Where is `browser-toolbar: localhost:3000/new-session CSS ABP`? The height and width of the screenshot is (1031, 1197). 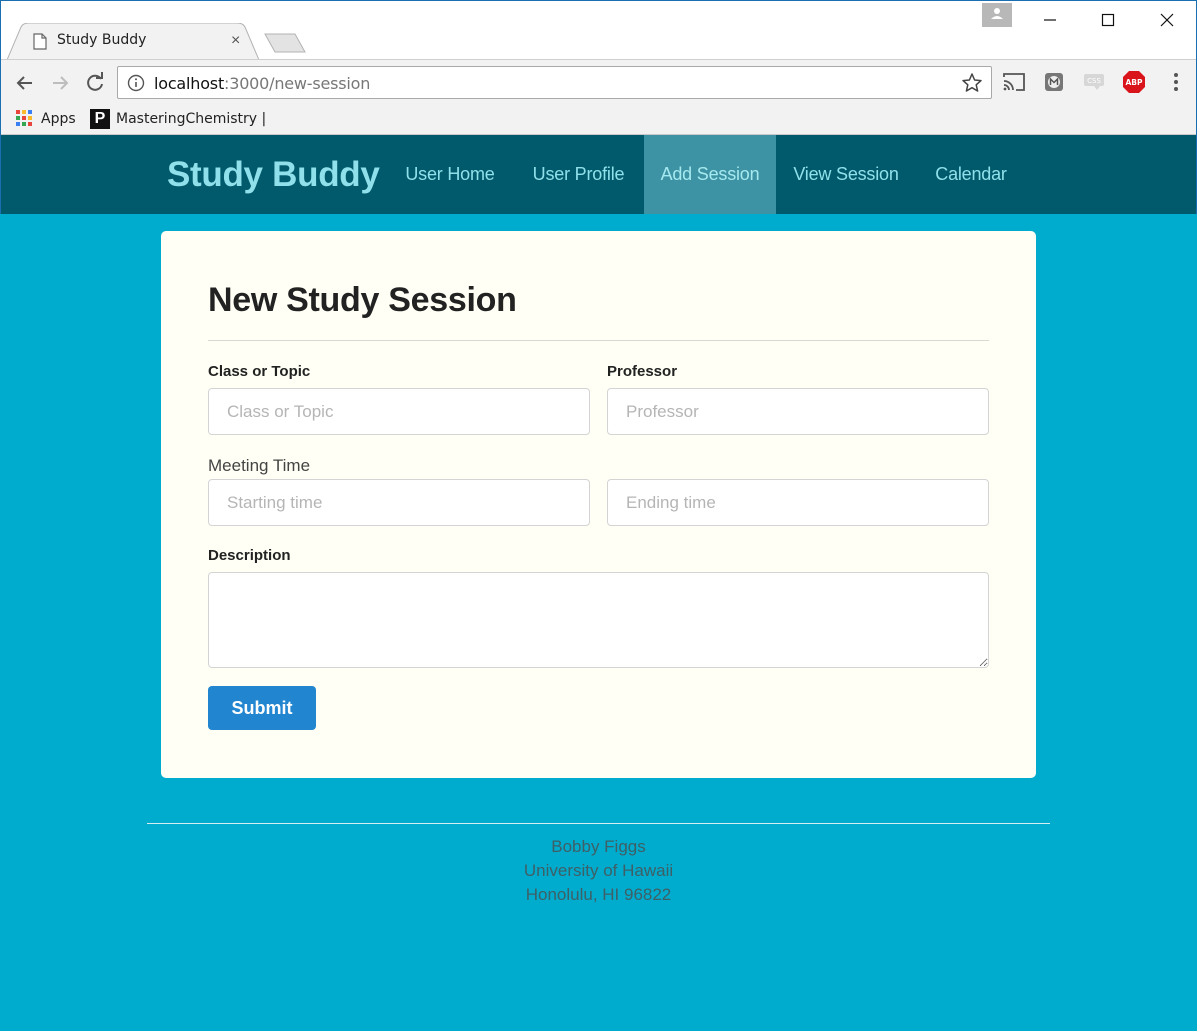
browser-toolbar: localhost:3000/new-session CSS ABP is located at coordinates (598, 81).